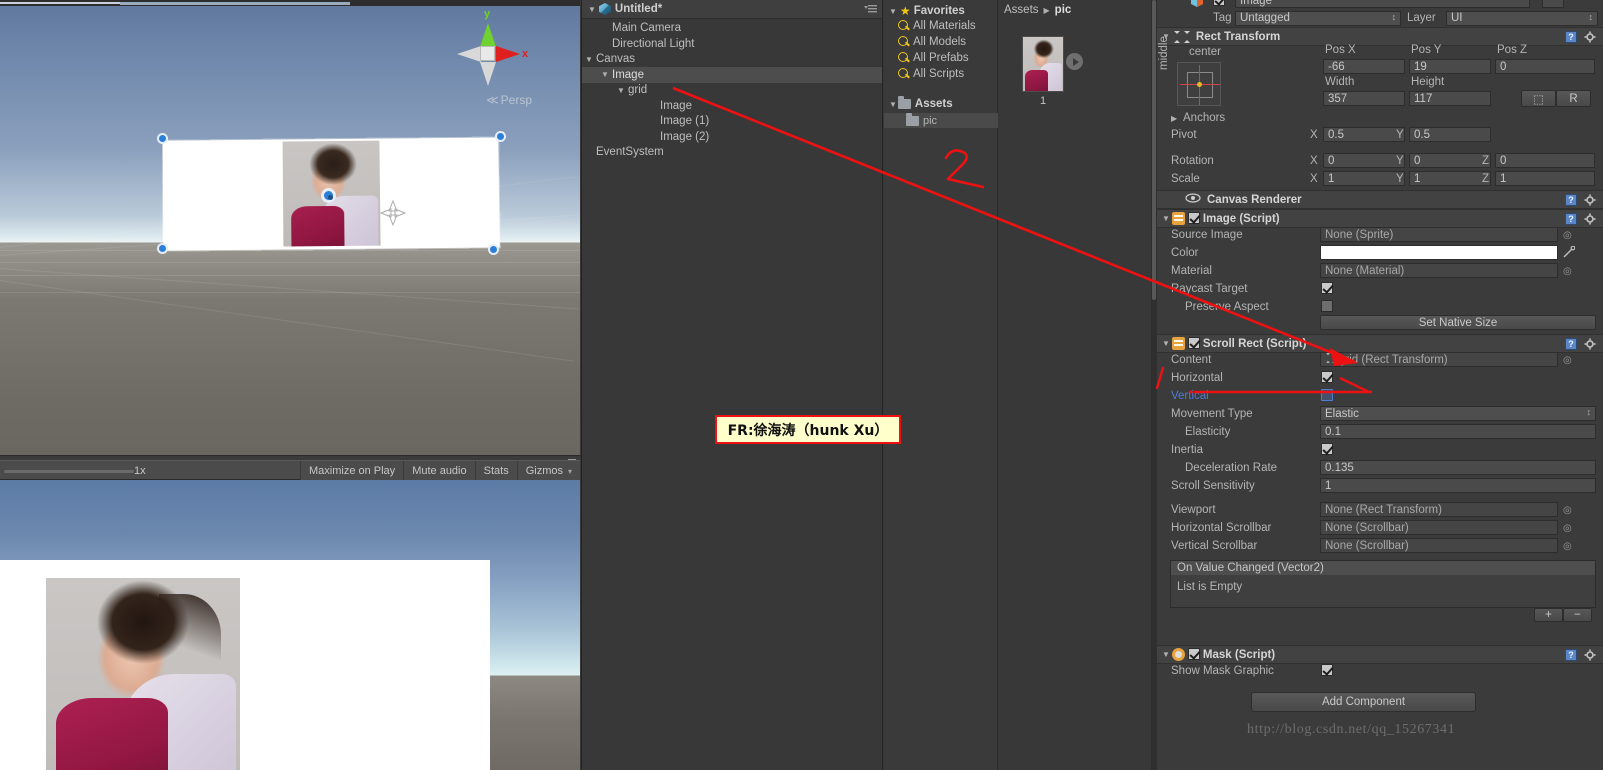 This screenshot has height=770, width=1603. I want to click on scene-orientation-gizmo: y x, so click(487, 53).